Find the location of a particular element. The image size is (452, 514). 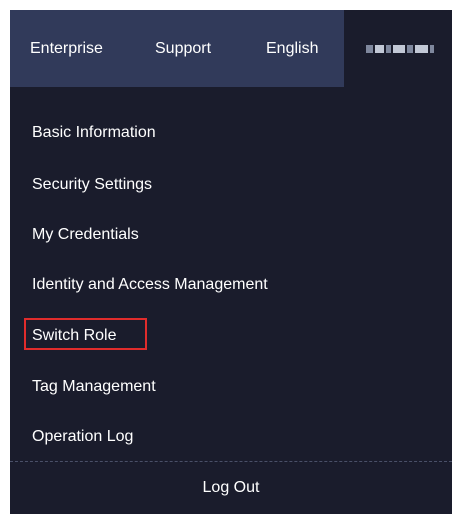

menu-item-identity-access-management: Identity and Access Management is located at coordinates (150, 285).